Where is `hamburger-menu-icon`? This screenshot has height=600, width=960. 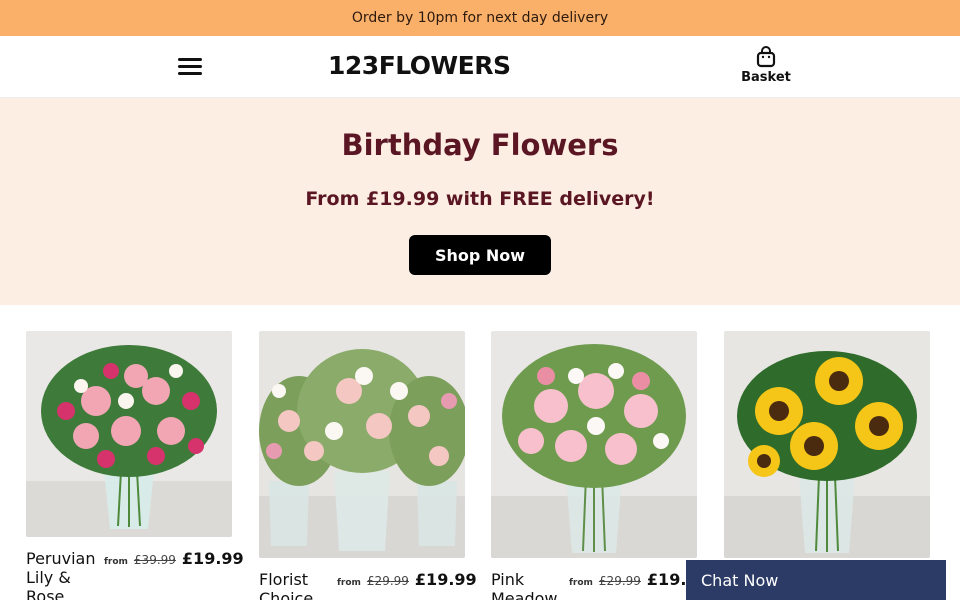 hamburger-menu-icon is located at coordinates (191, 67).